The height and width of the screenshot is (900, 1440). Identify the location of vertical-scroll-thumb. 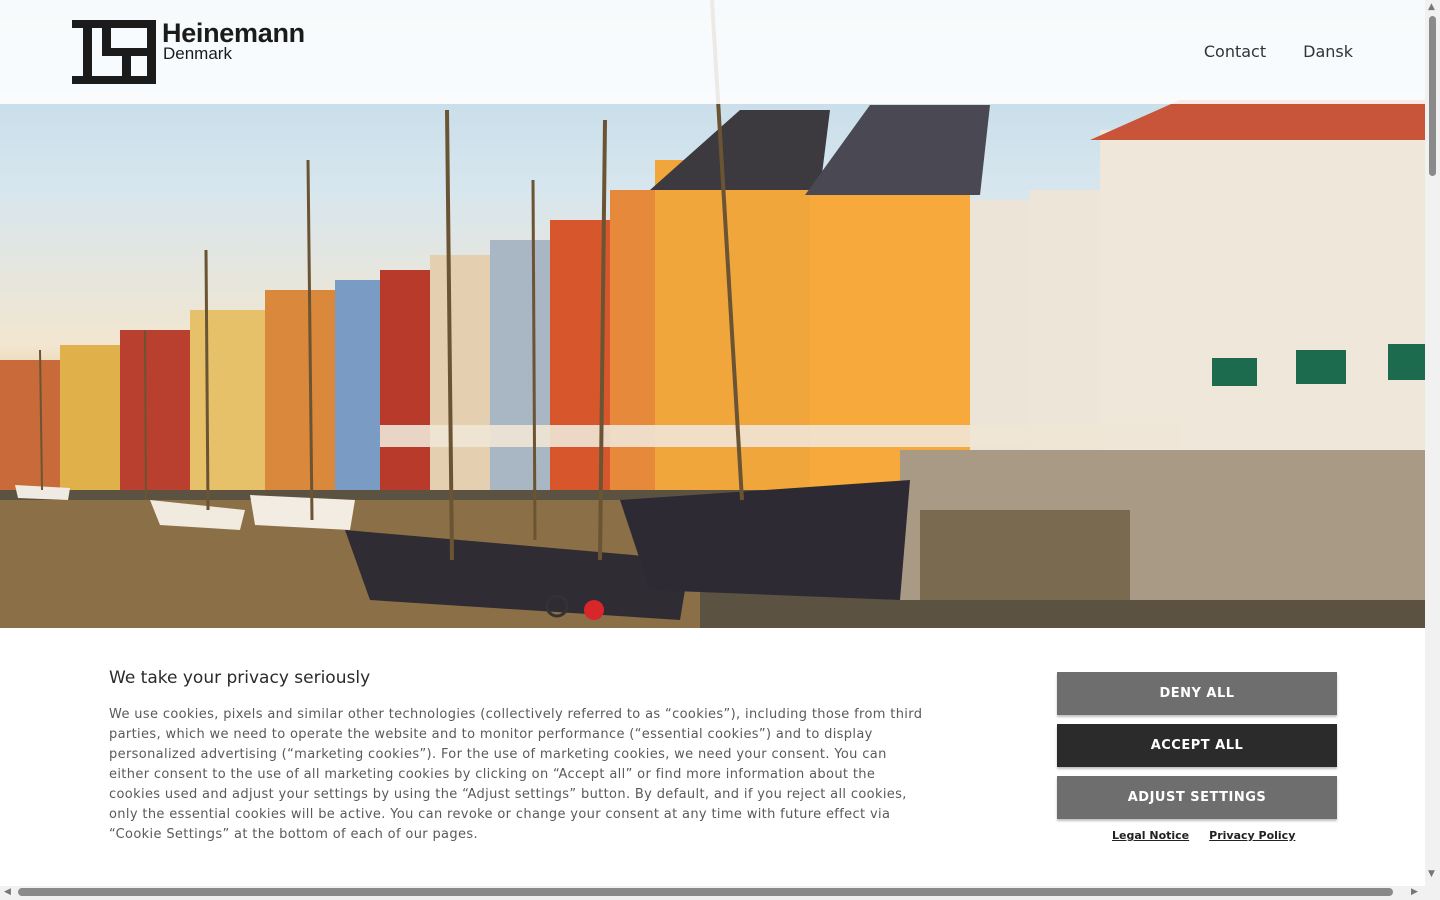
(1432, 96).